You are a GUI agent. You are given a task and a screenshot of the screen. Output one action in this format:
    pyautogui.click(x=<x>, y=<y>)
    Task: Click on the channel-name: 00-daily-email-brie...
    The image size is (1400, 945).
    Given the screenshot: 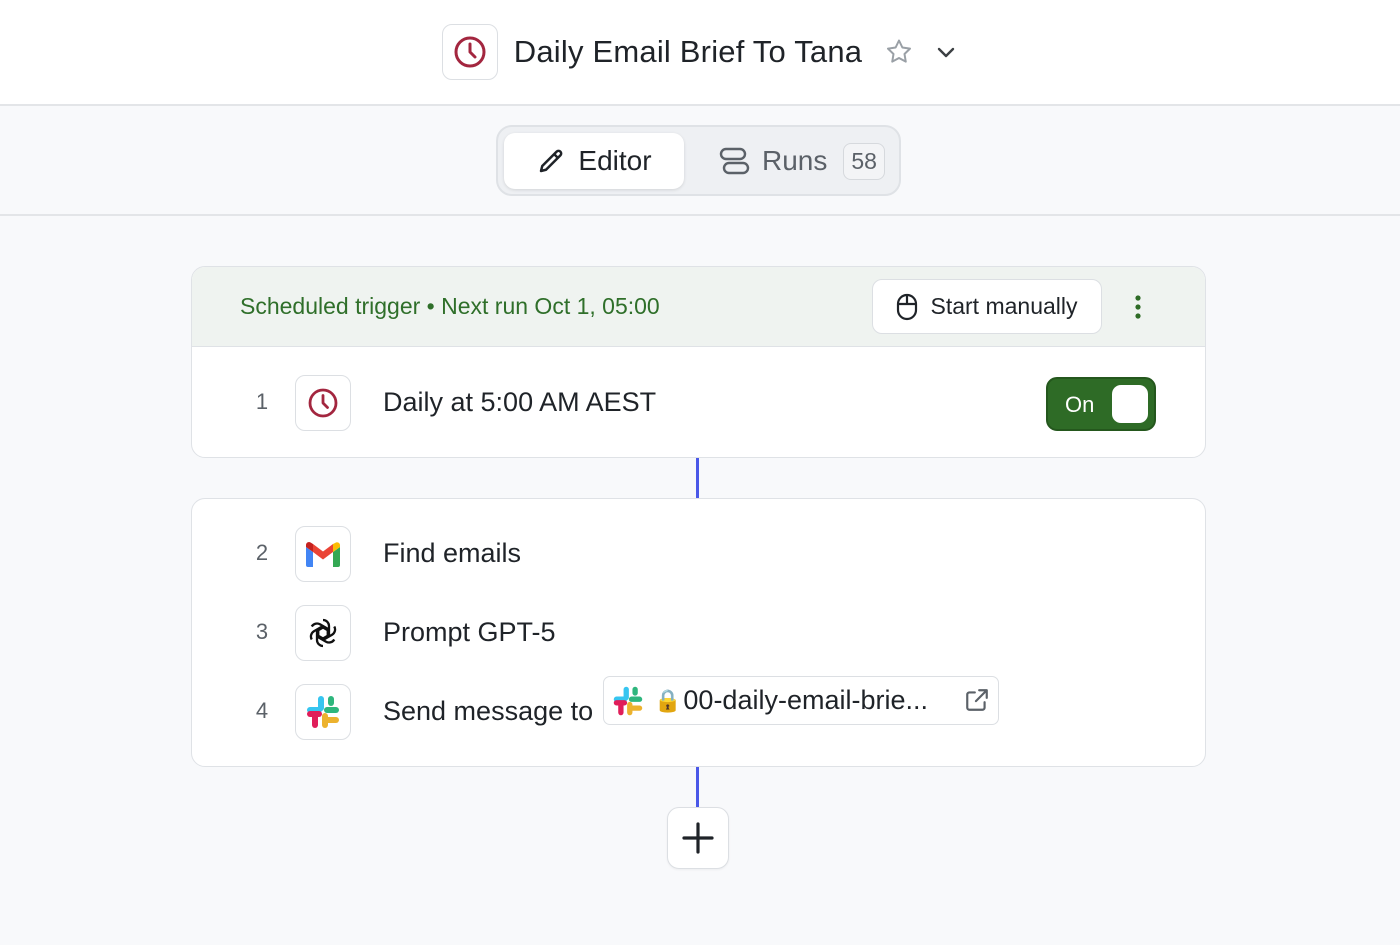 What is the action you would take?
    pyautogui.click(x=805, y=700)
    